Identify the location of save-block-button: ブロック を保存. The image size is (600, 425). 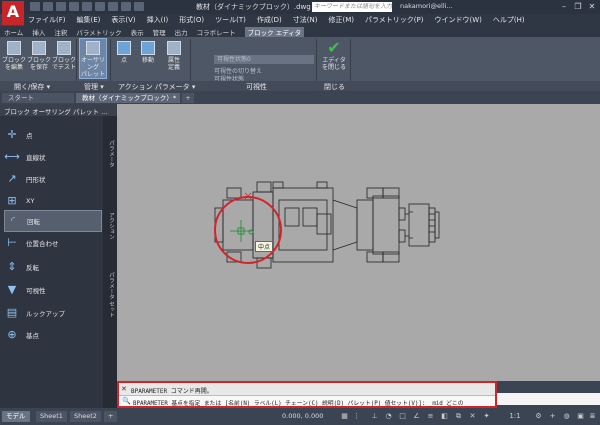
(39, 55).